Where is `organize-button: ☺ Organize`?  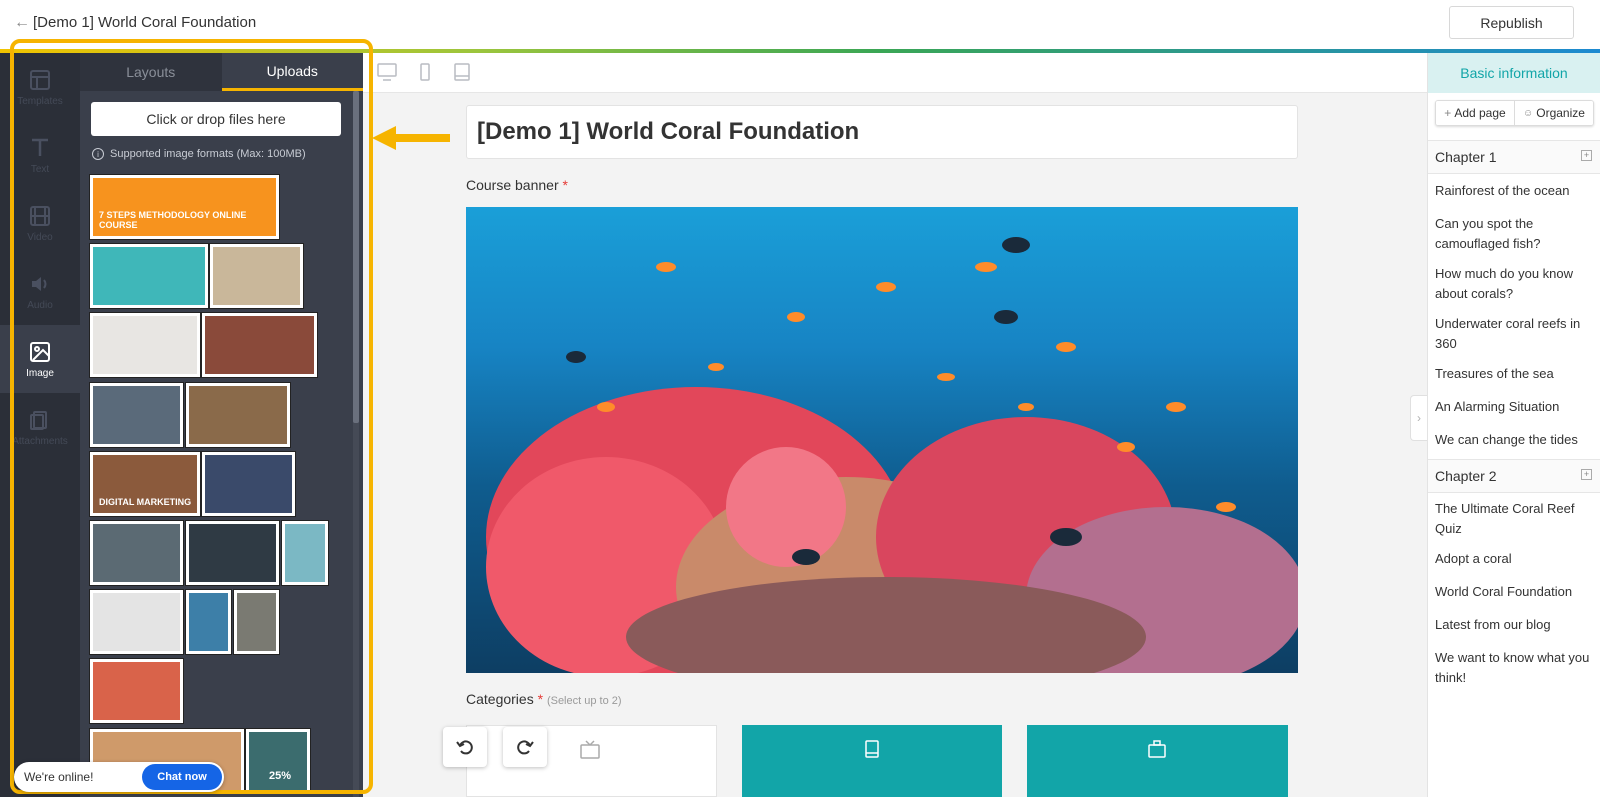 organize-button: ☺ Organize is located at coordinates (1553, 113).